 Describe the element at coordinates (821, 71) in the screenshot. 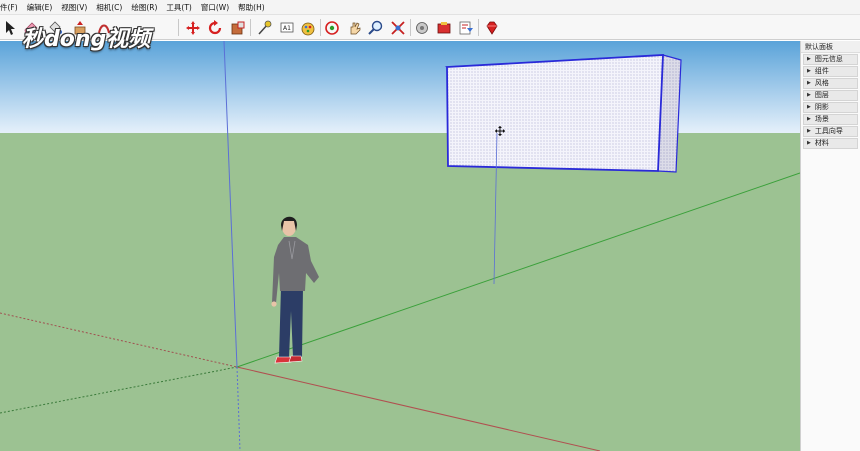

I see `tray-item-label: 组件` at that location.